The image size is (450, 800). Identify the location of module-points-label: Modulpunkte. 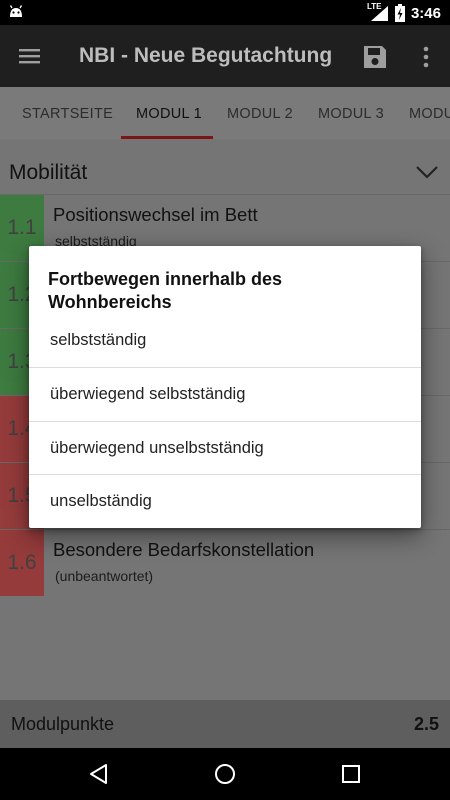
(63, 724).